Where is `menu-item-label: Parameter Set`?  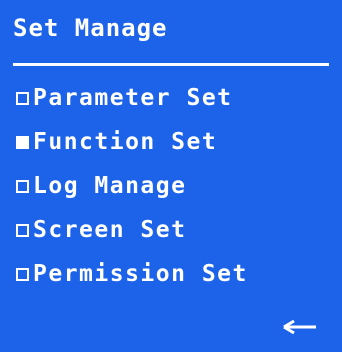 menu-item-label: Parameter Set is located at coordinates (133, 98).